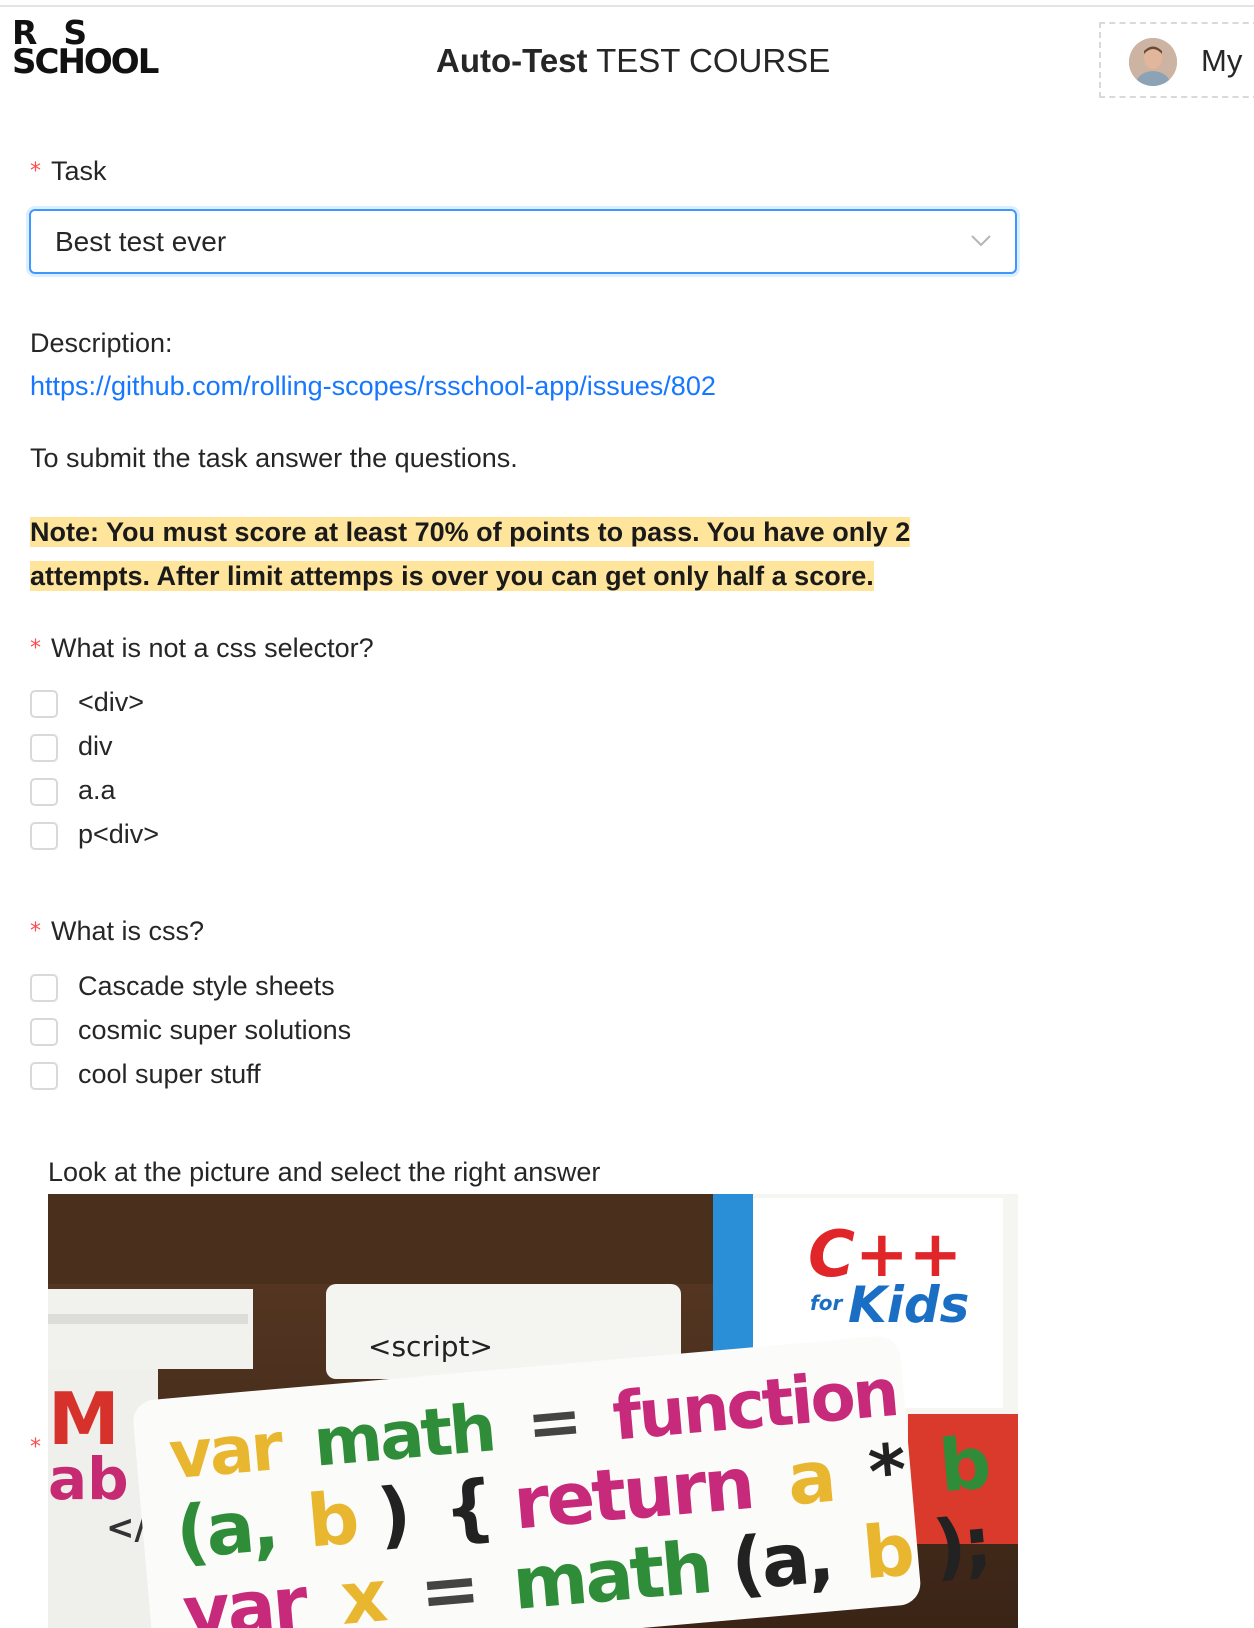  I want to click on task-label-text: Task, so click(79, 171).